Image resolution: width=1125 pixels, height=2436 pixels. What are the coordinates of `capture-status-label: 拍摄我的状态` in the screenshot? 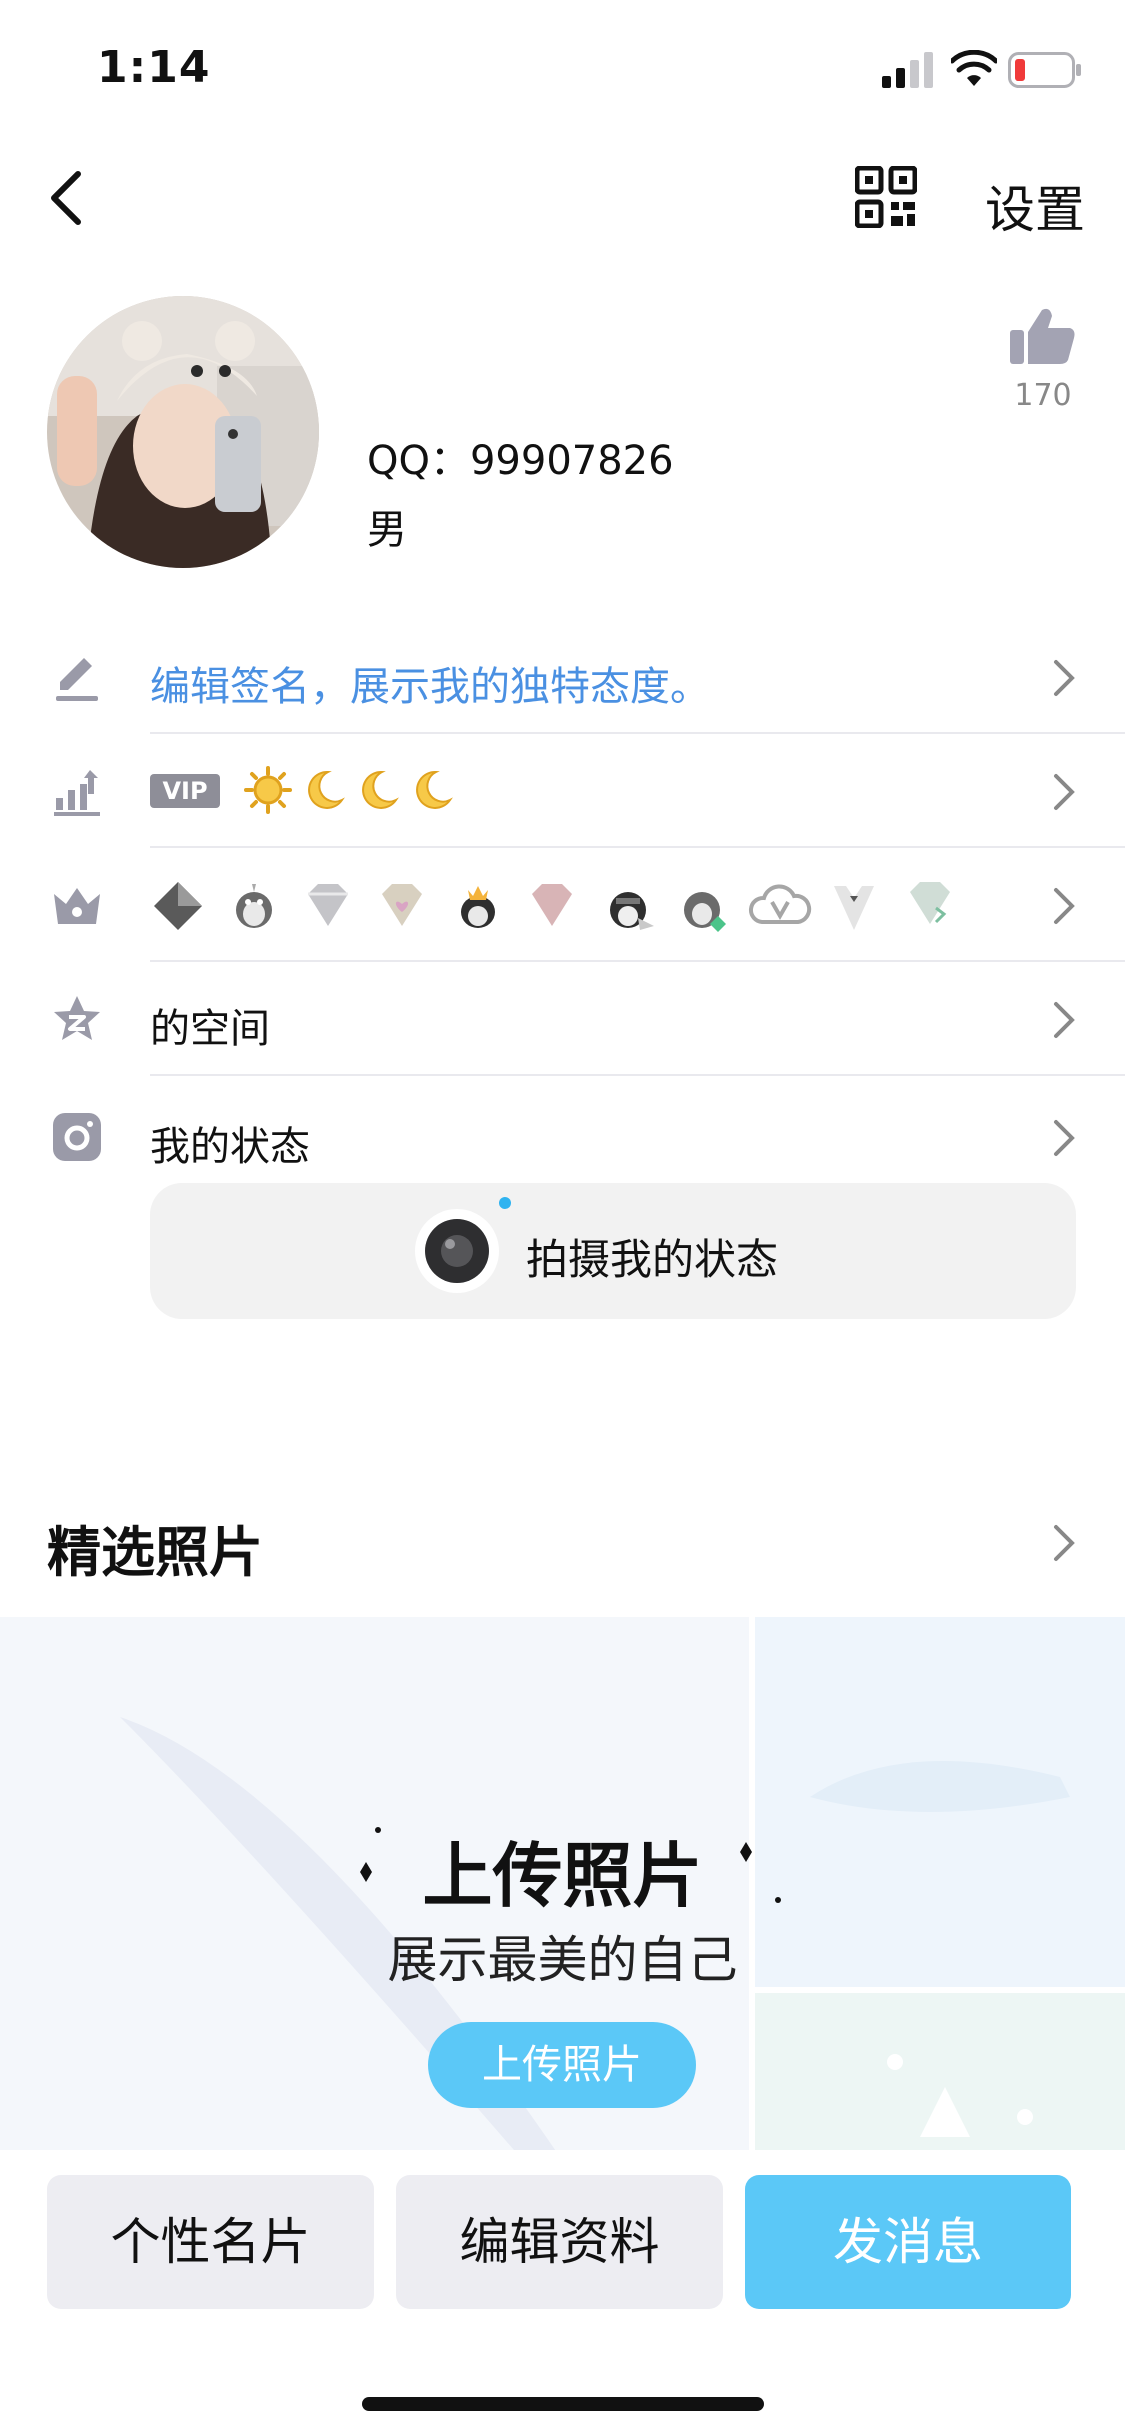 It's located at (652, 1259).